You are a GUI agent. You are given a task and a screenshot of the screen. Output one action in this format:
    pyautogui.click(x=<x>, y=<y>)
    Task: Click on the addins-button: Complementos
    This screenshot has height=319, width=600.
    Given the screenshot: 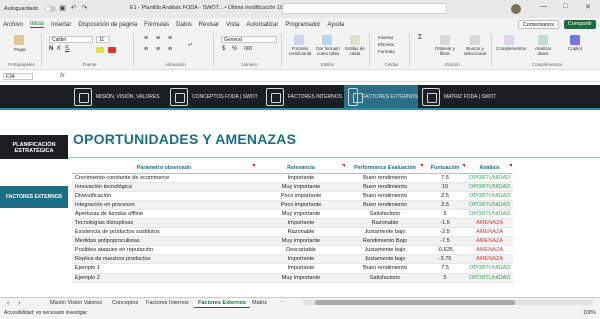 What is the action you would take?
    pyautogui.click(x=511, y=48)
    